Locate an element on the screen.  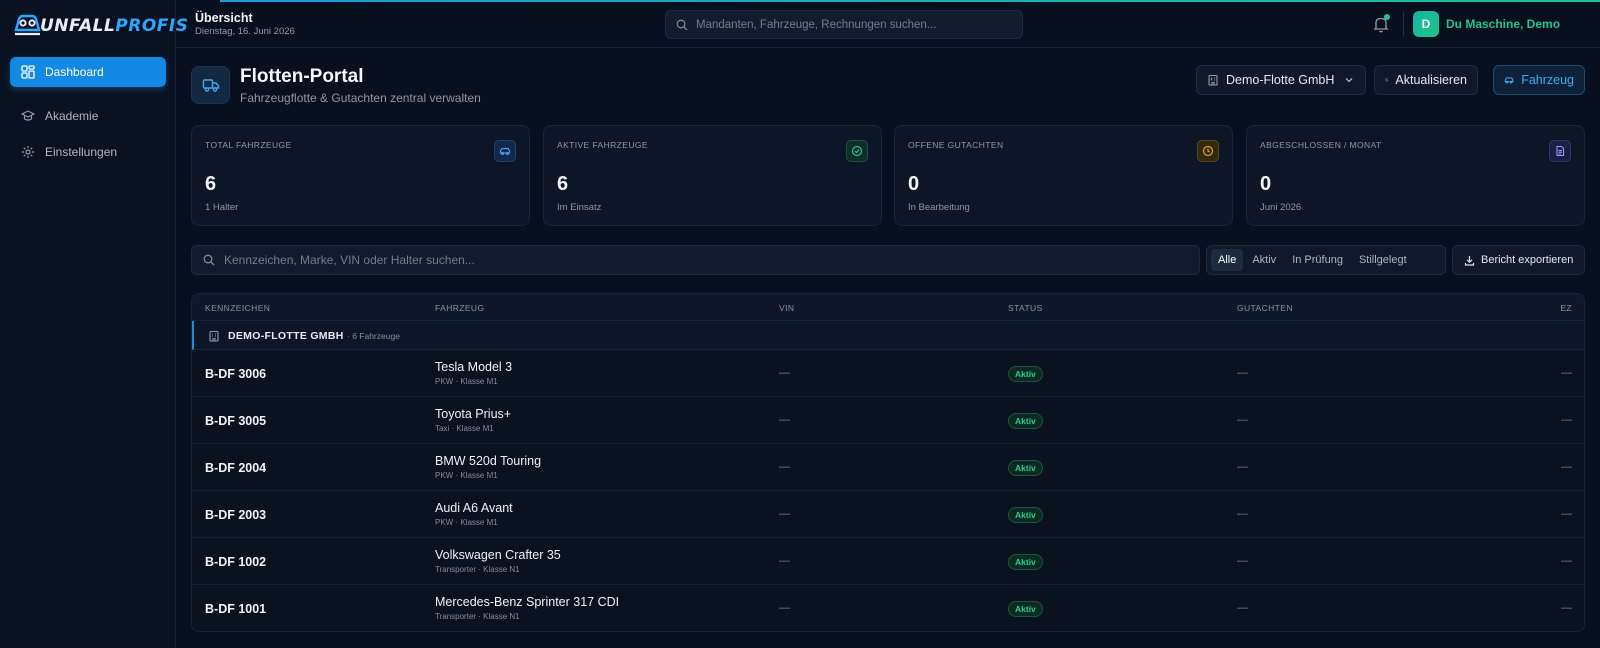
brand-logo: UNFALLPROFIS is located at coordinates (100, 23).